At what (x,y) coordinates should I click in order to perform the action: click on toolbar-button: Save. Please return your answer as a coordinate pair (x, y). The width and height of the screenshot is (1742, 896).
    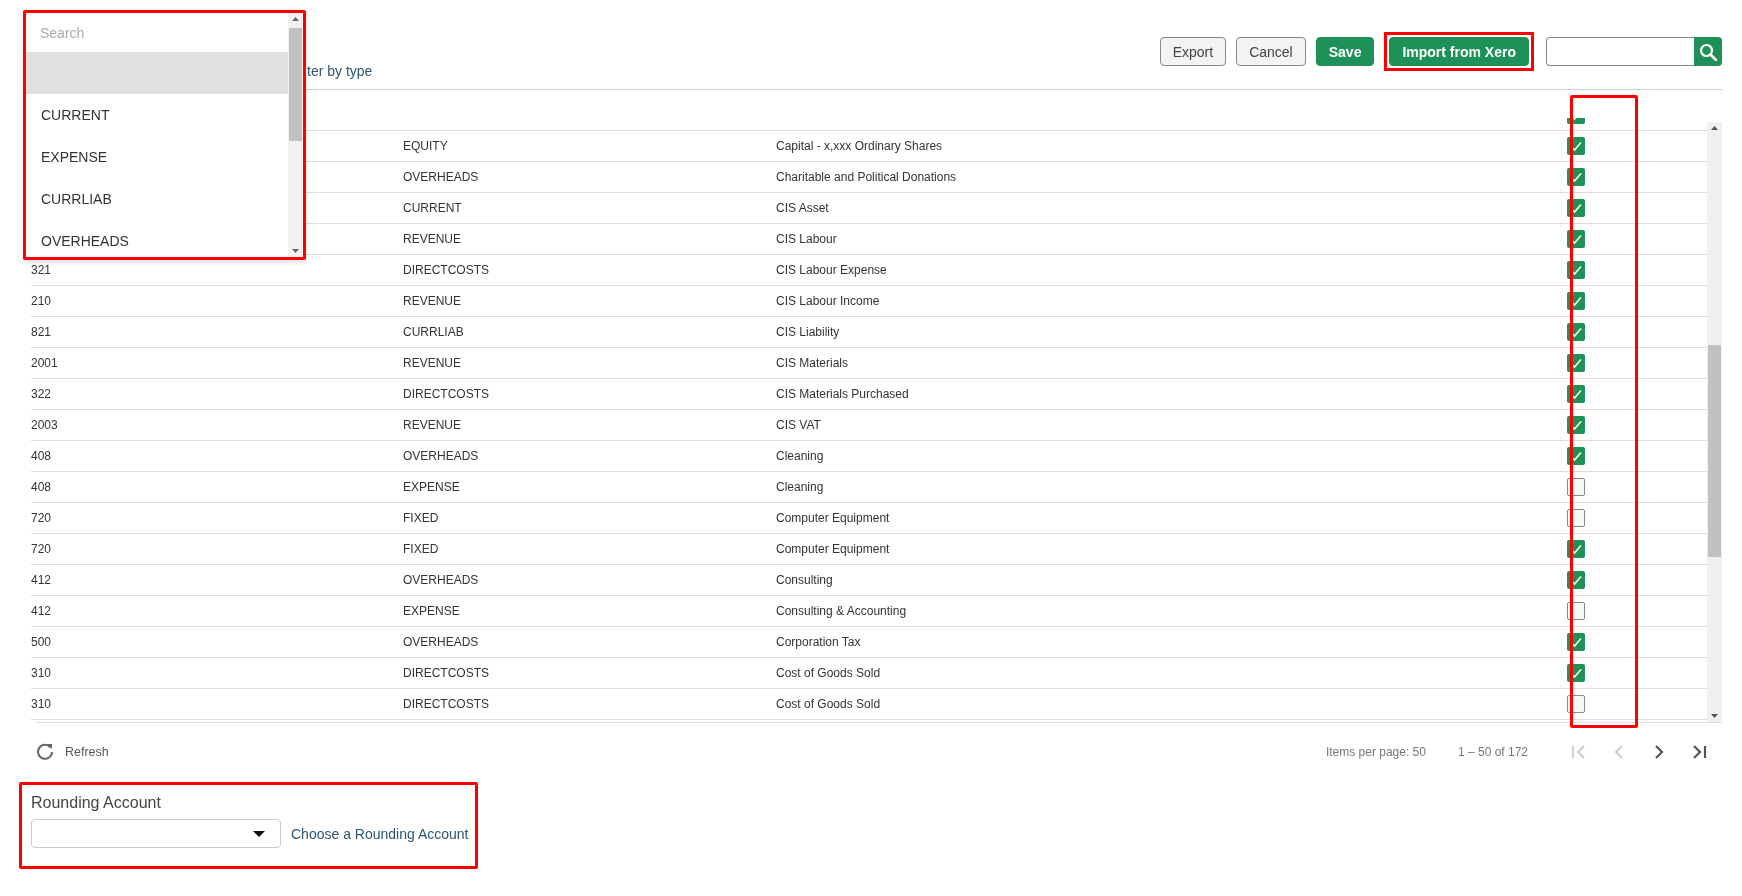
    Looking at the image, I should click on (1345, 51).